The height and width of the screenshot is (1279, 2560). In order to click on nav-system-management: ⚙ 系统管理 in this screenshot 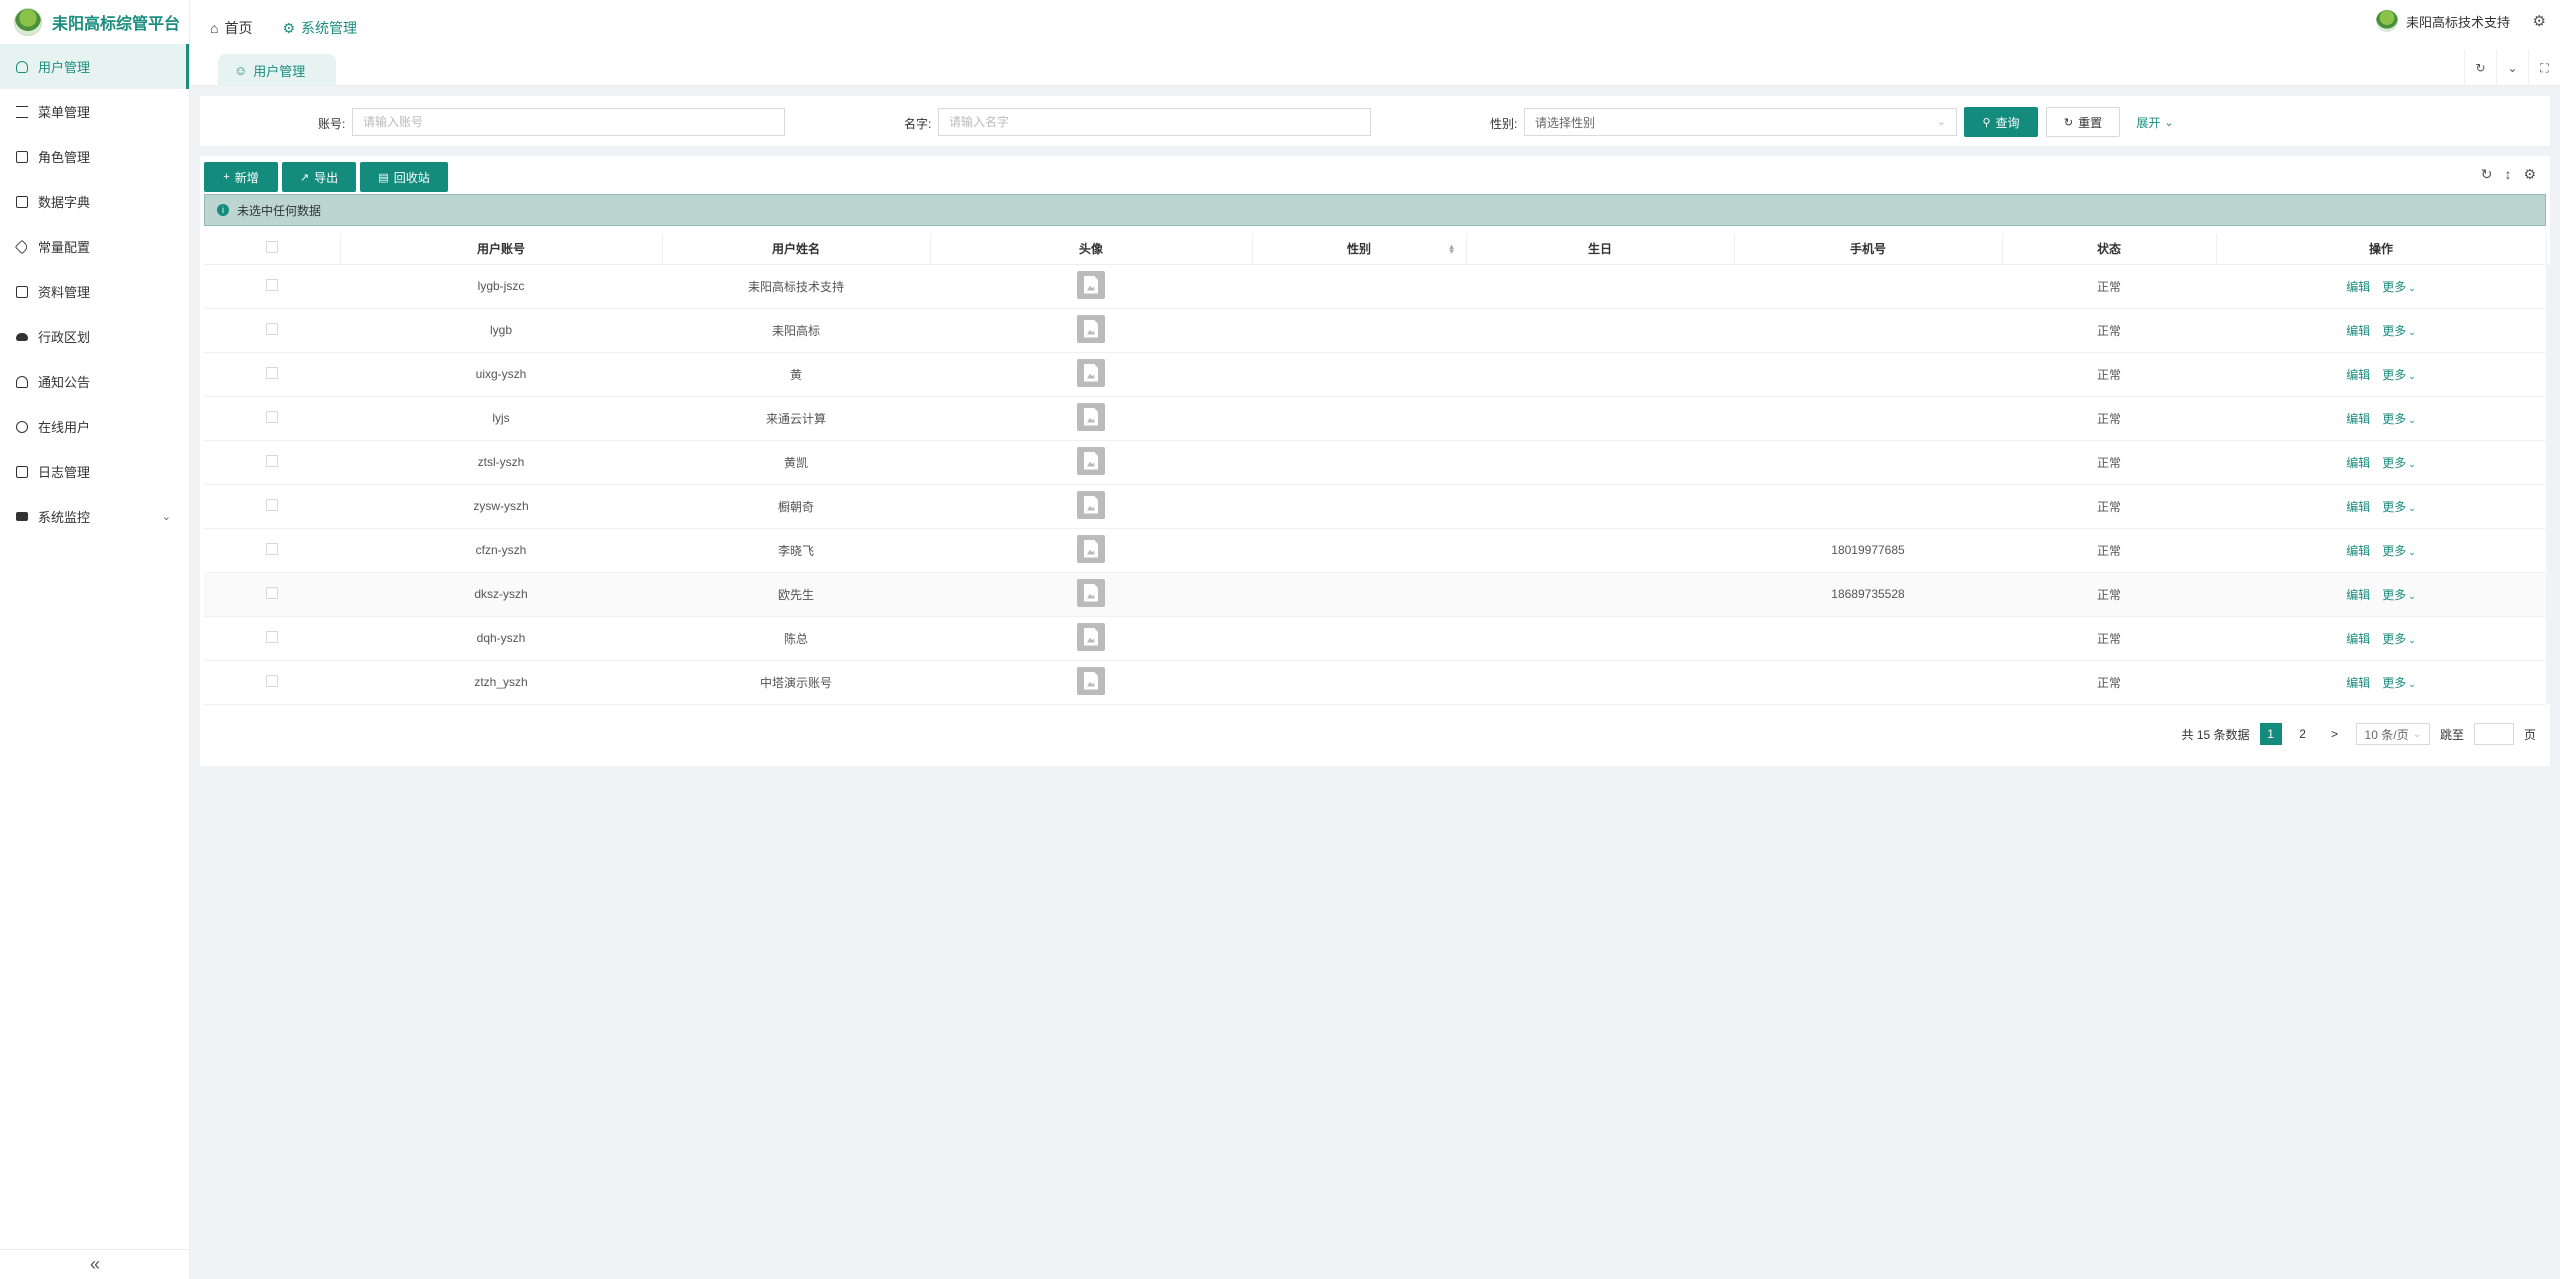, I will do `click(319, 28)`.